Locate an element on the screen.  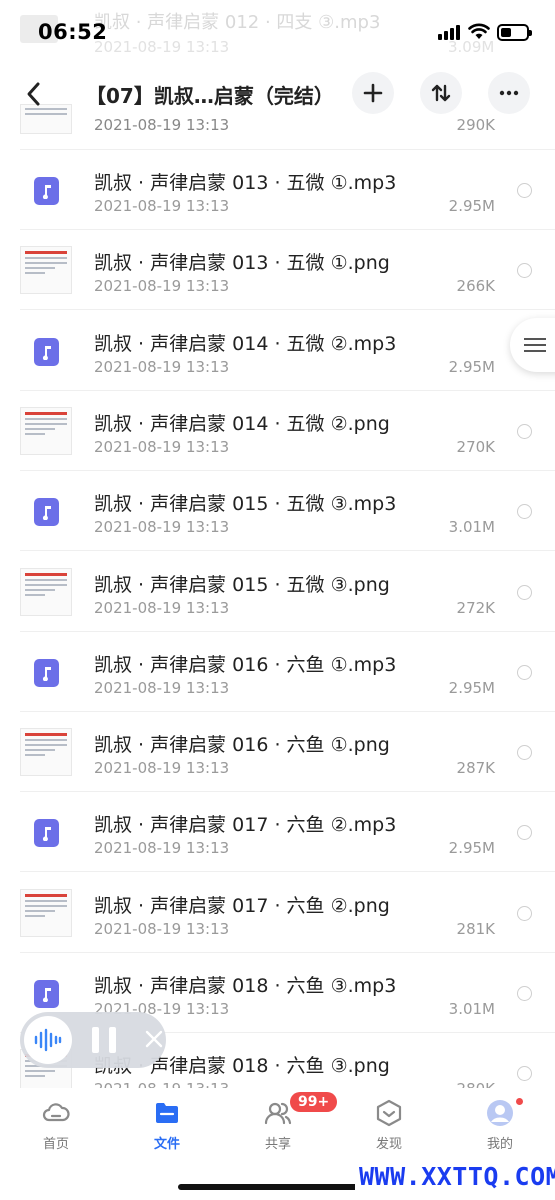
file-name: 凯叔 · 声律启蒙 014 · 五微 ②.mp3 is located at coordinates (245, 344).